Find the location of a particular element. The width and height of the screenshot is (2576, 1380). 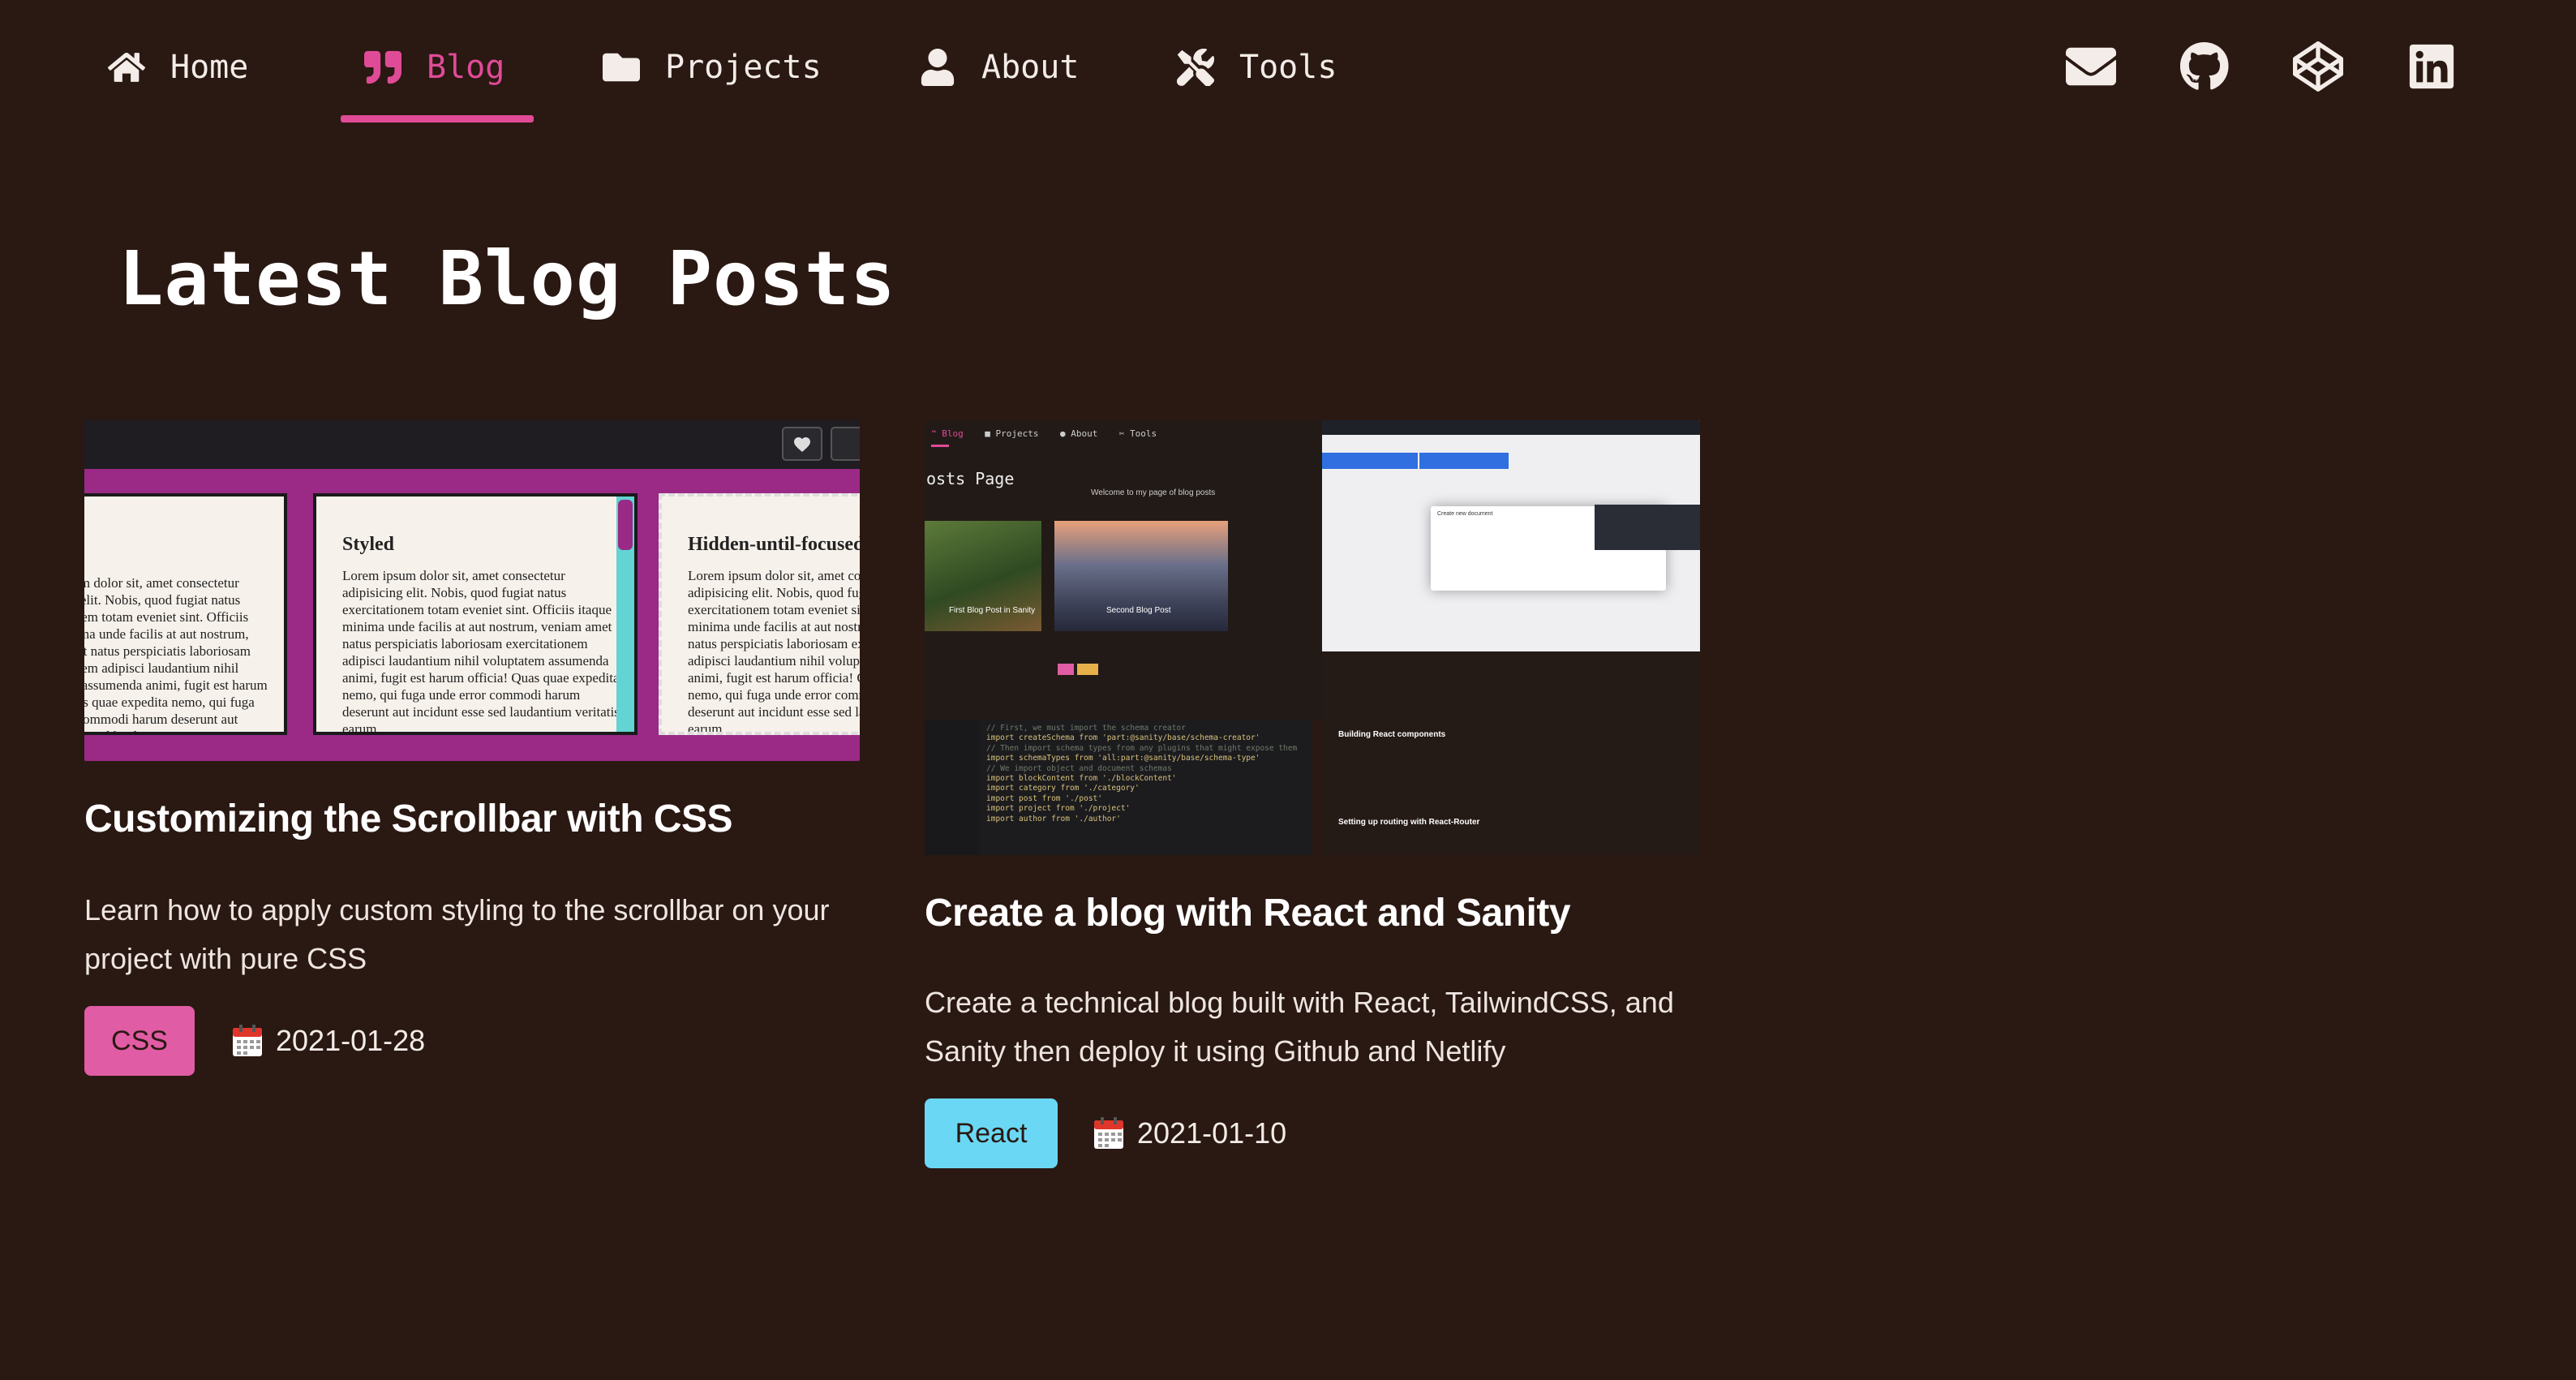

demo-box-title: Styled is located at coordinates (368, 544).